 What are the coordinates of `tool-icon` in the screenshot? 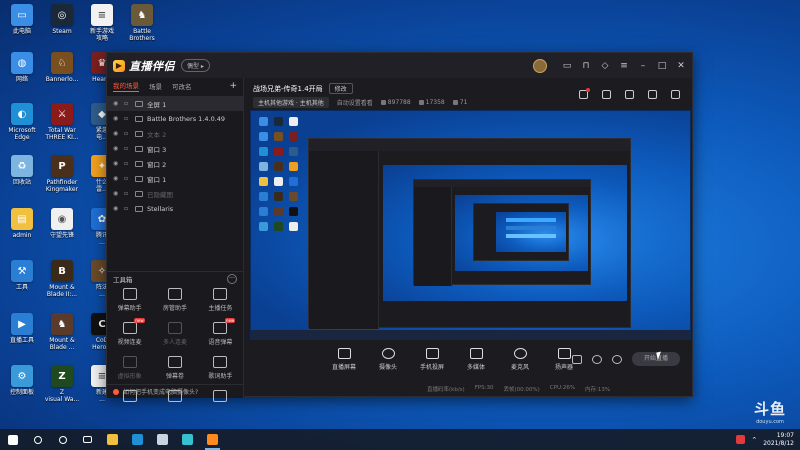 It's located at (220, 294).